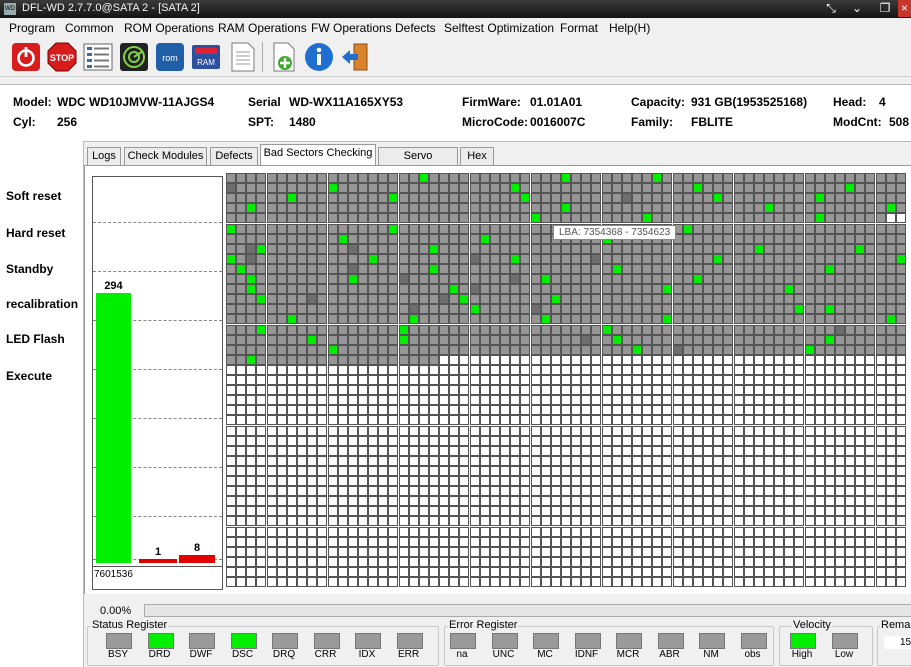 The width and height of the screenshot is (911, 667). What do you see at coordinates (904, 8) in the screenshot?
I see `close-icon: ×` at bounding box center [904, 8].